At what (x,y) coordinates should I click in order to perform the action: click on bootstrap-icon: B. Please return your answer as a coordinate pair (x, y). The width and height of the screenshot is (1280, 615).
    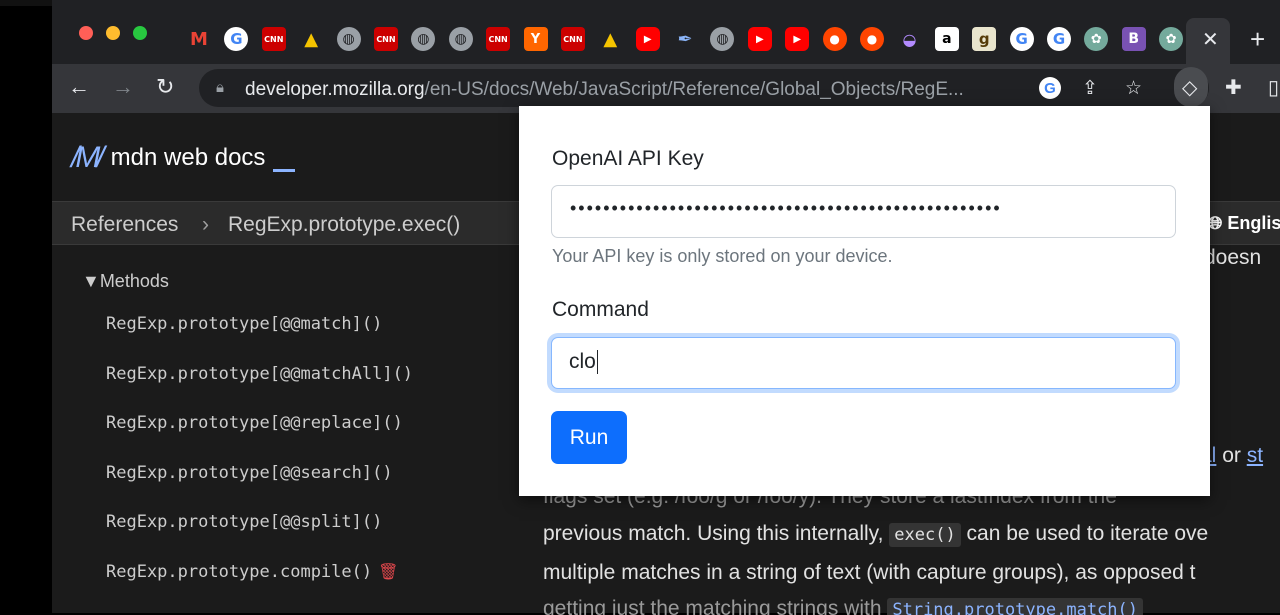
    Looking at the image, I should click on (1133, 39).